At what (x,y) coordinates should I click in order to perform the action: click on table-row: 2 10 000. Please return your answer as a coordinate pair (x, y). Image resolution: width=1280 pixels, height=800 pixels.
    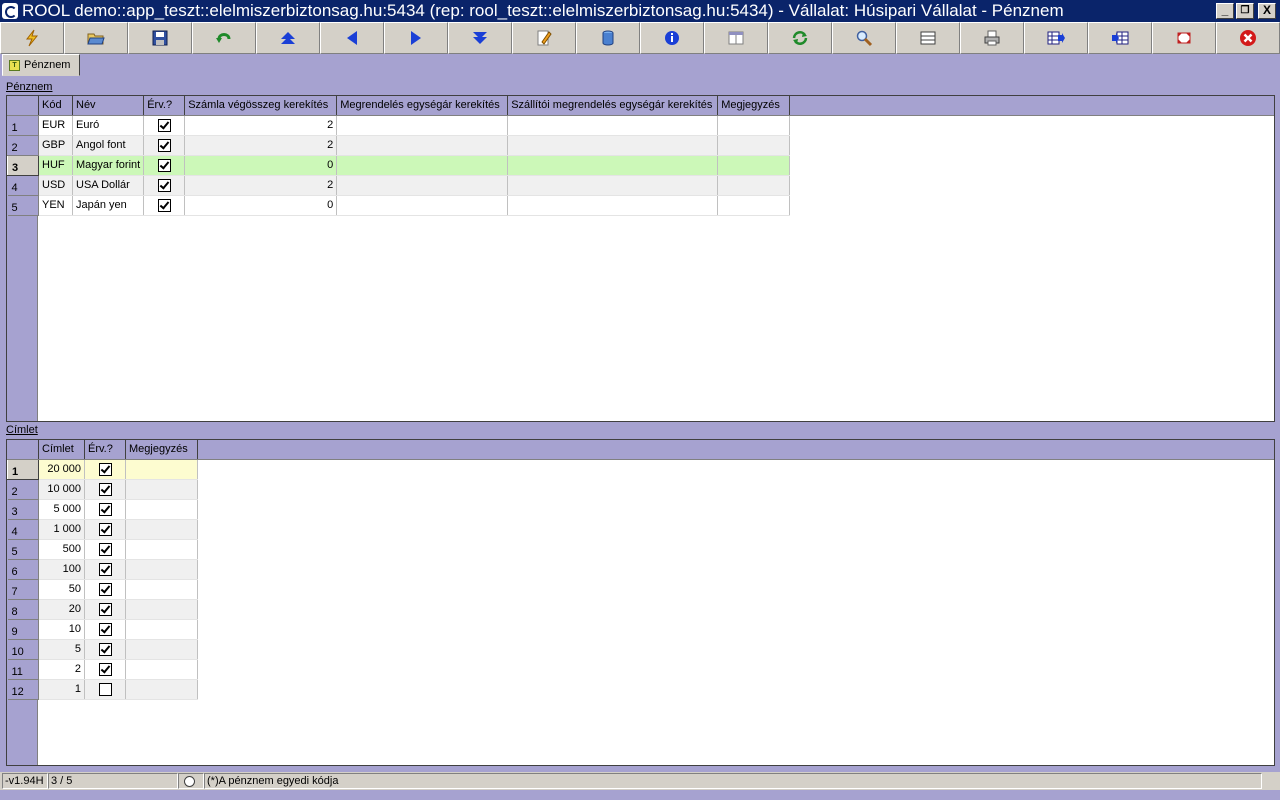
    Looking at the image, I should click on (102, 489).